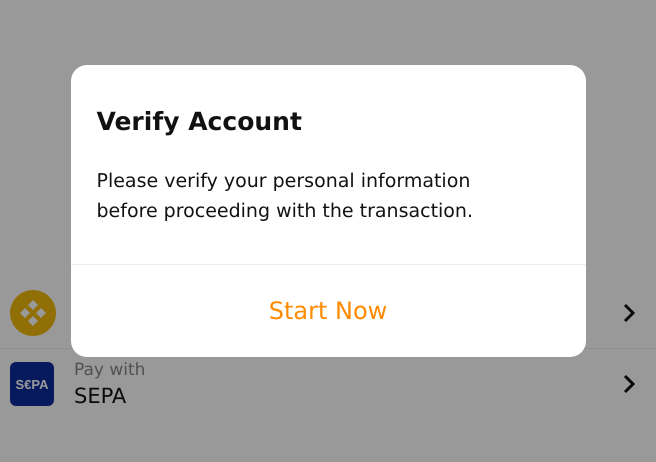 The height and width of the screenshot is (462, 656). I want to click on method-caption: Pay with, so click(110, 370).